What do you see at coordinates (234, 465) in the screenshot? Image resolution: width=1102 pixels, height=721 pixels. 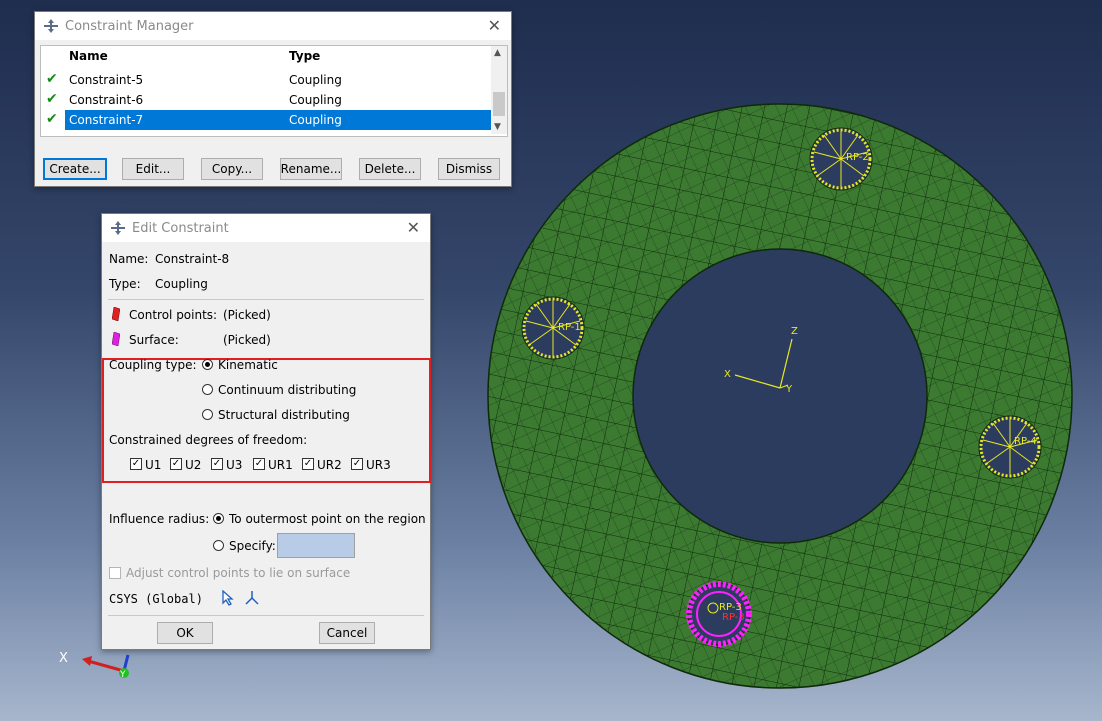 I see `u3-label: U3` at bounding box center [234, 465].